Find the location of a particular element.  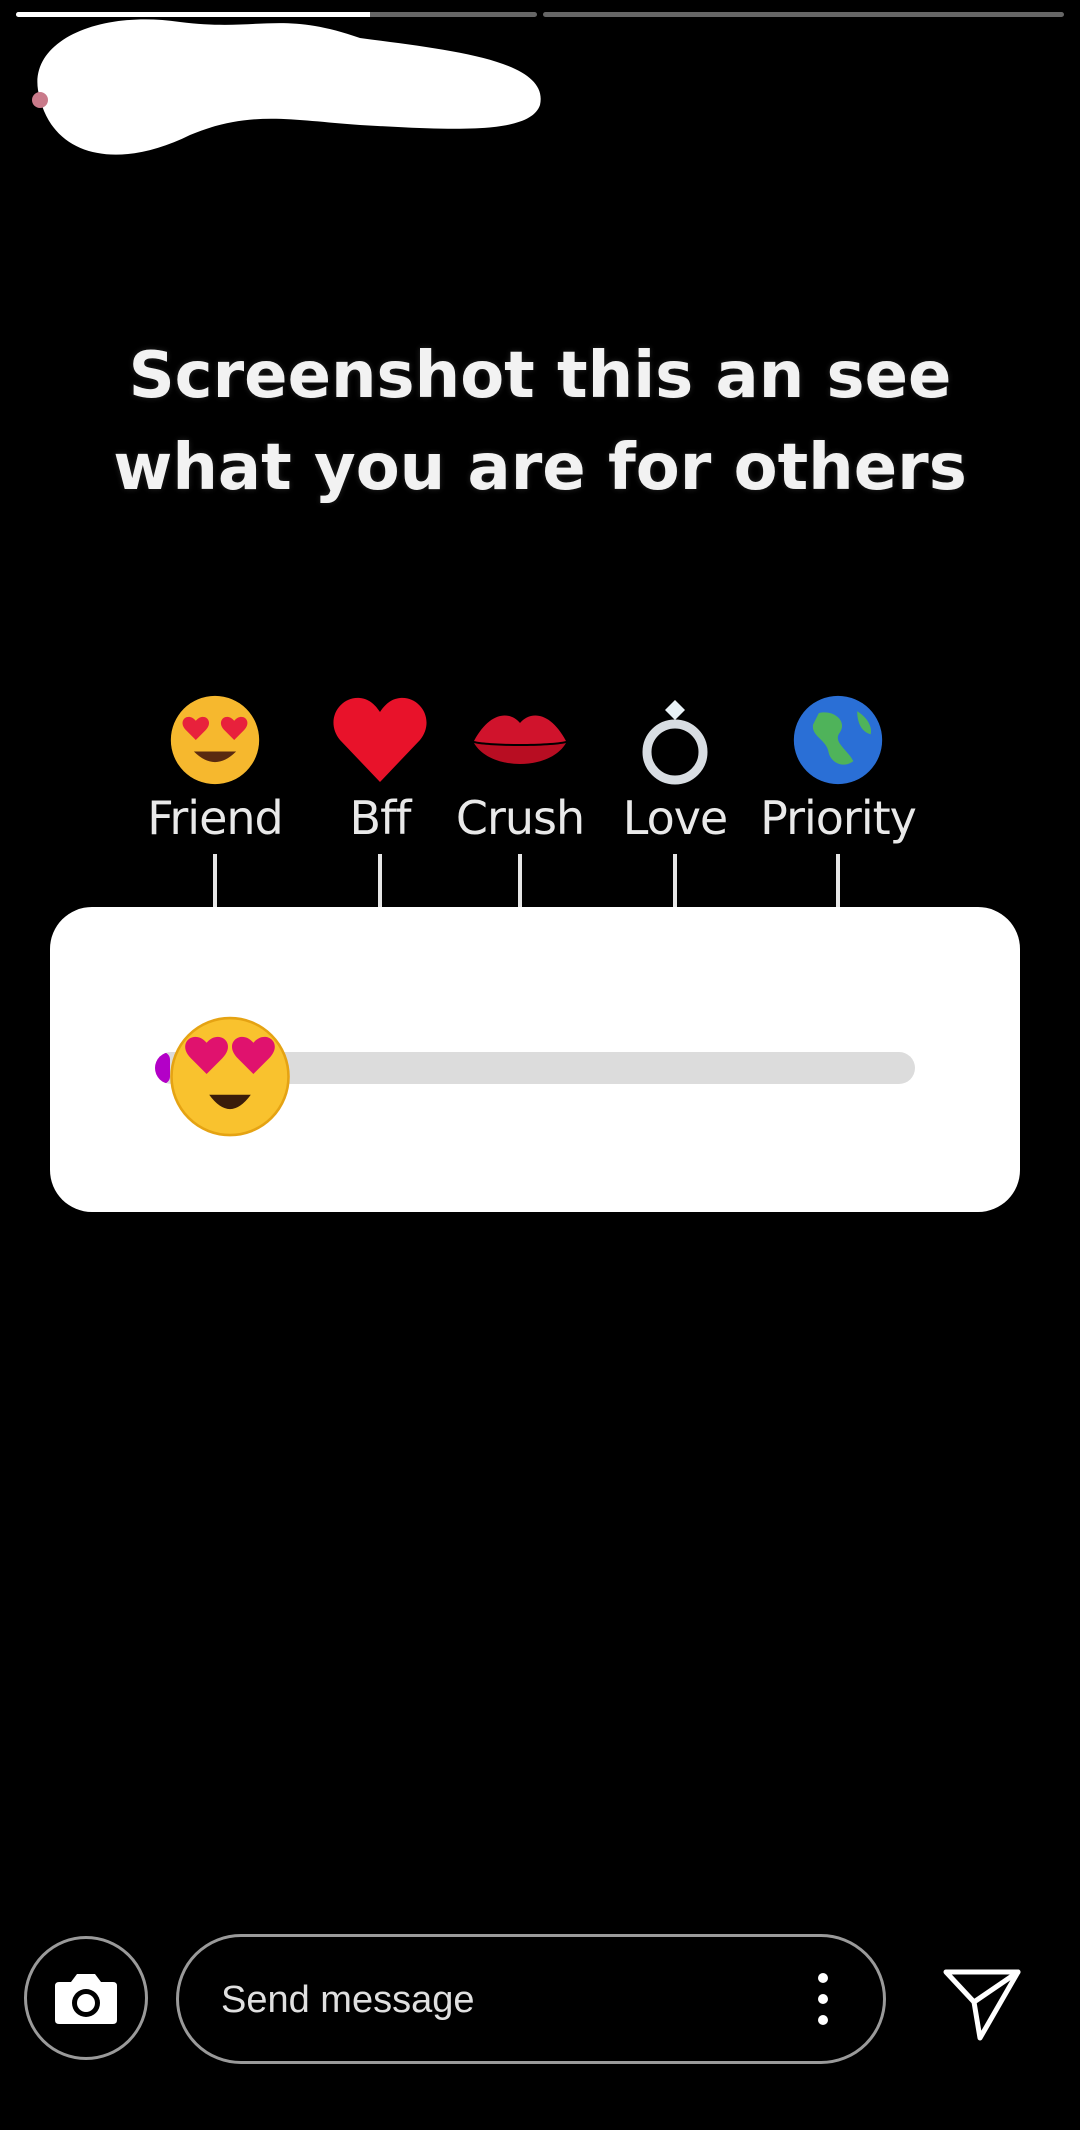

emoji-scale: Friend Bff Crush Love Priority is located at coordinates (540, 800).